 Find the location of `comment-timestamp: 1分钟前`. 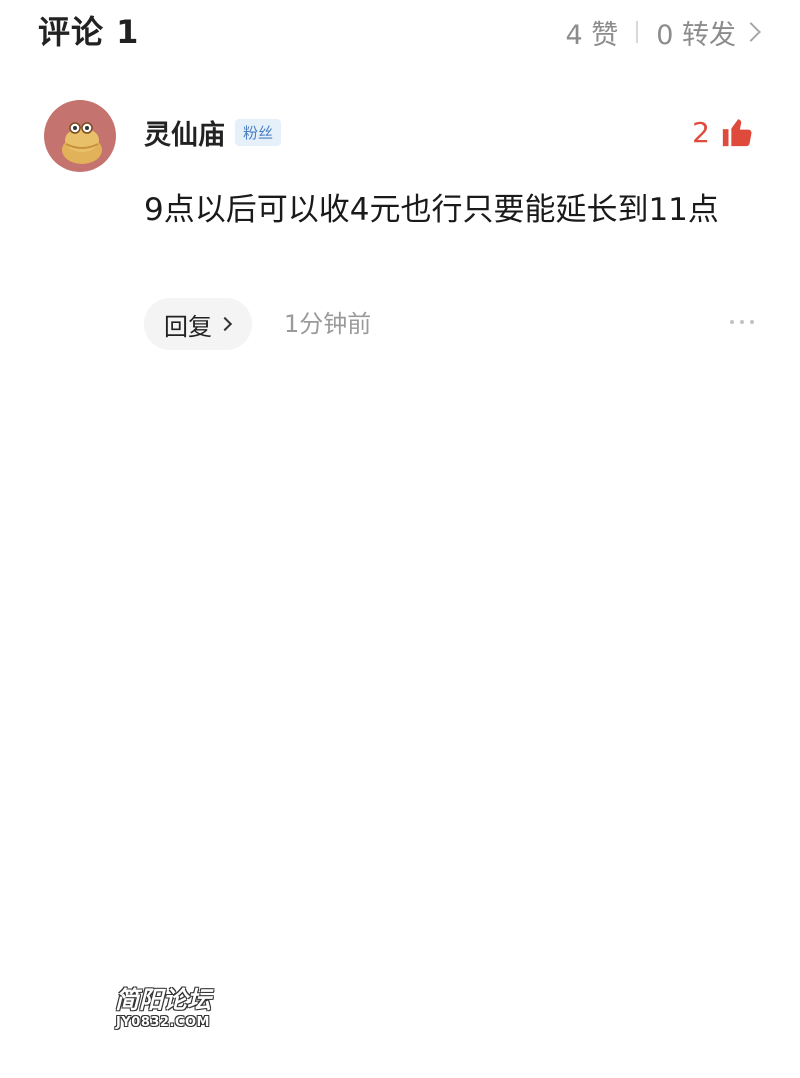

comment-timestamp: 1分钟前 is located at coordinates (328, 324).